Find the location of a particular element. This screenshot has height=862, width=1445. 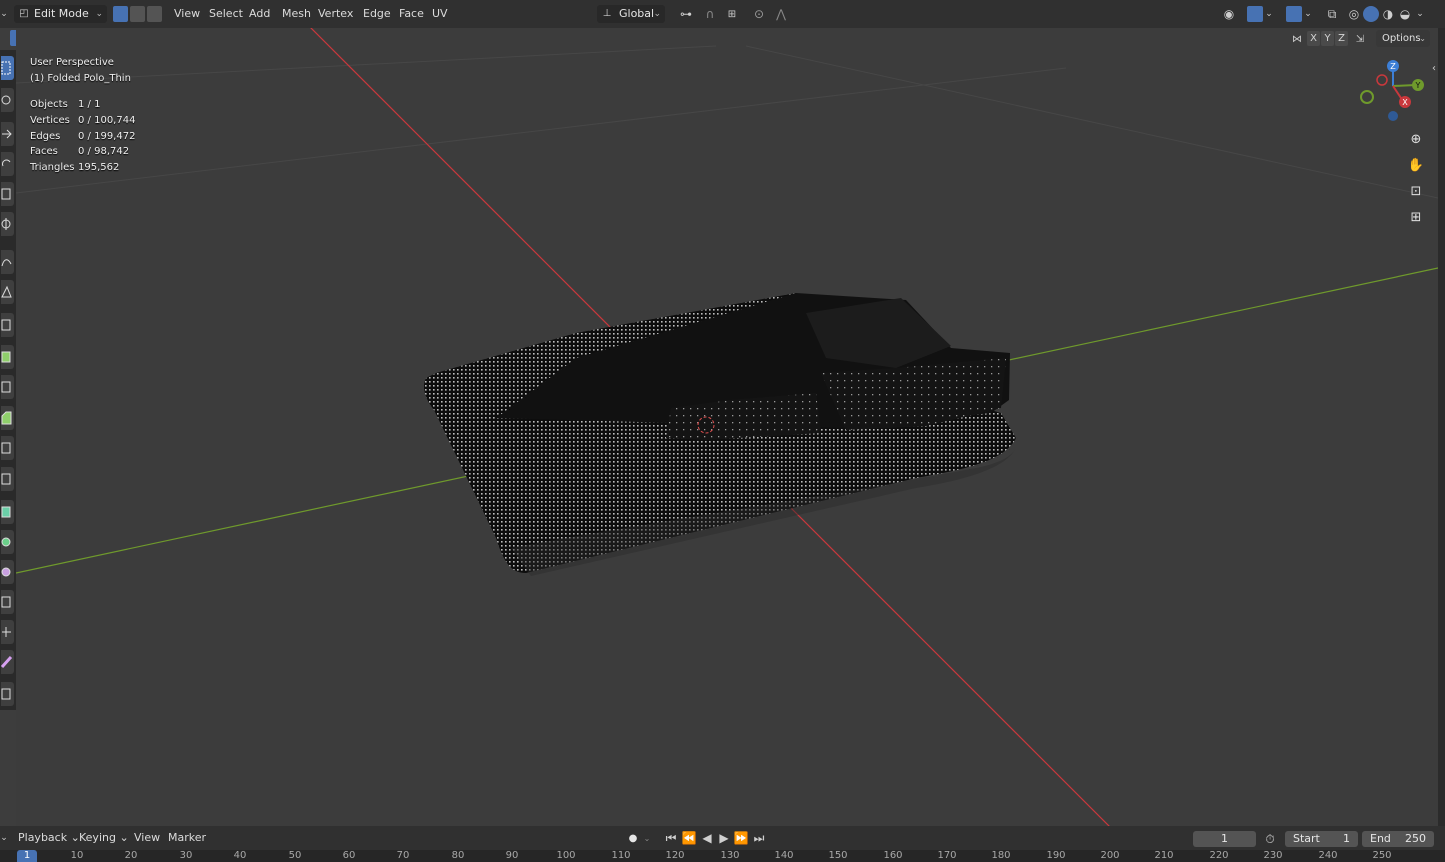

menu-playback: Playback ⌄ is located at coordinates (49, 838).